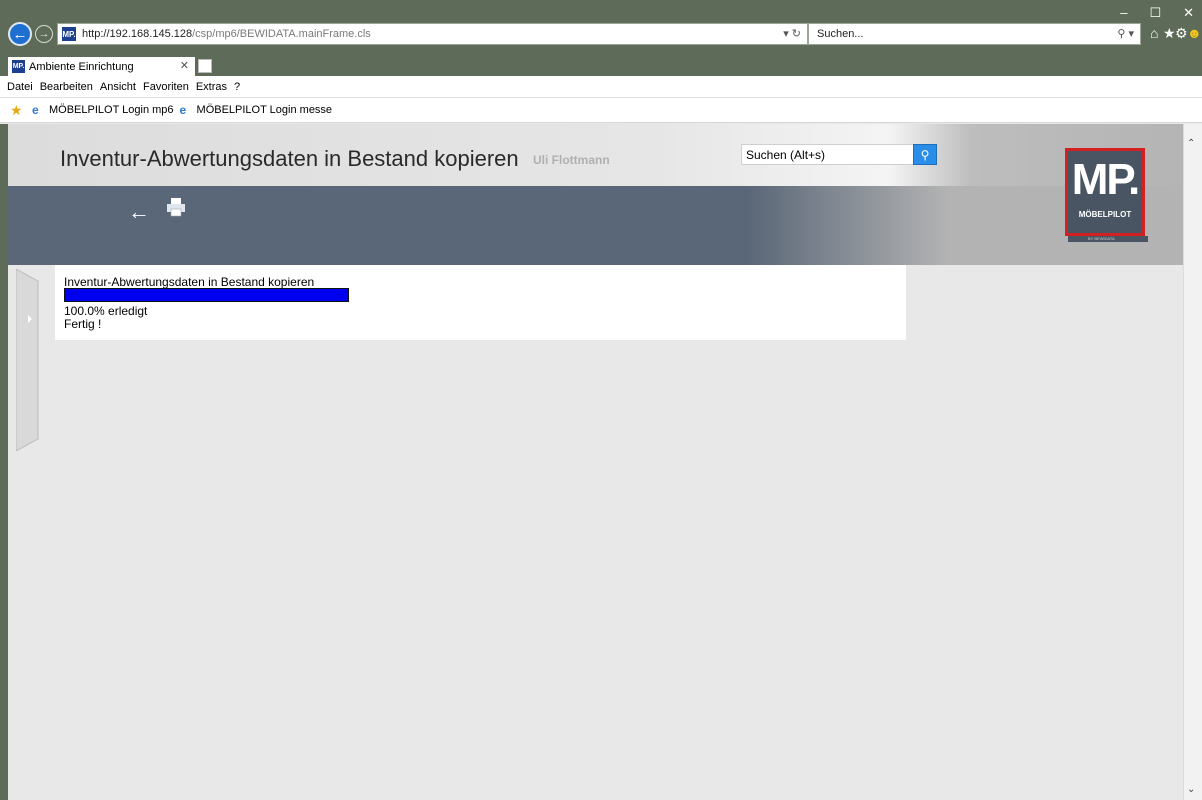 The image size is (1202, 800). I want to click on scroll-up-icon: ⌃, so click(1191, 143).